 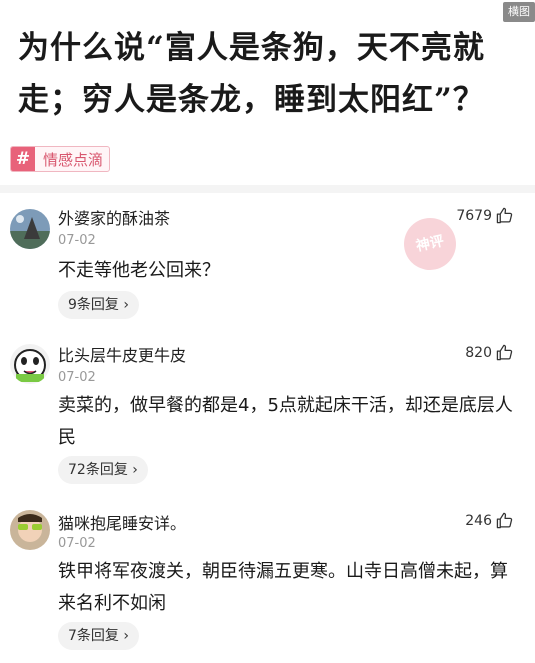 I want to click on replies-button: 9条回复 ›, so click(x=98, y=305).